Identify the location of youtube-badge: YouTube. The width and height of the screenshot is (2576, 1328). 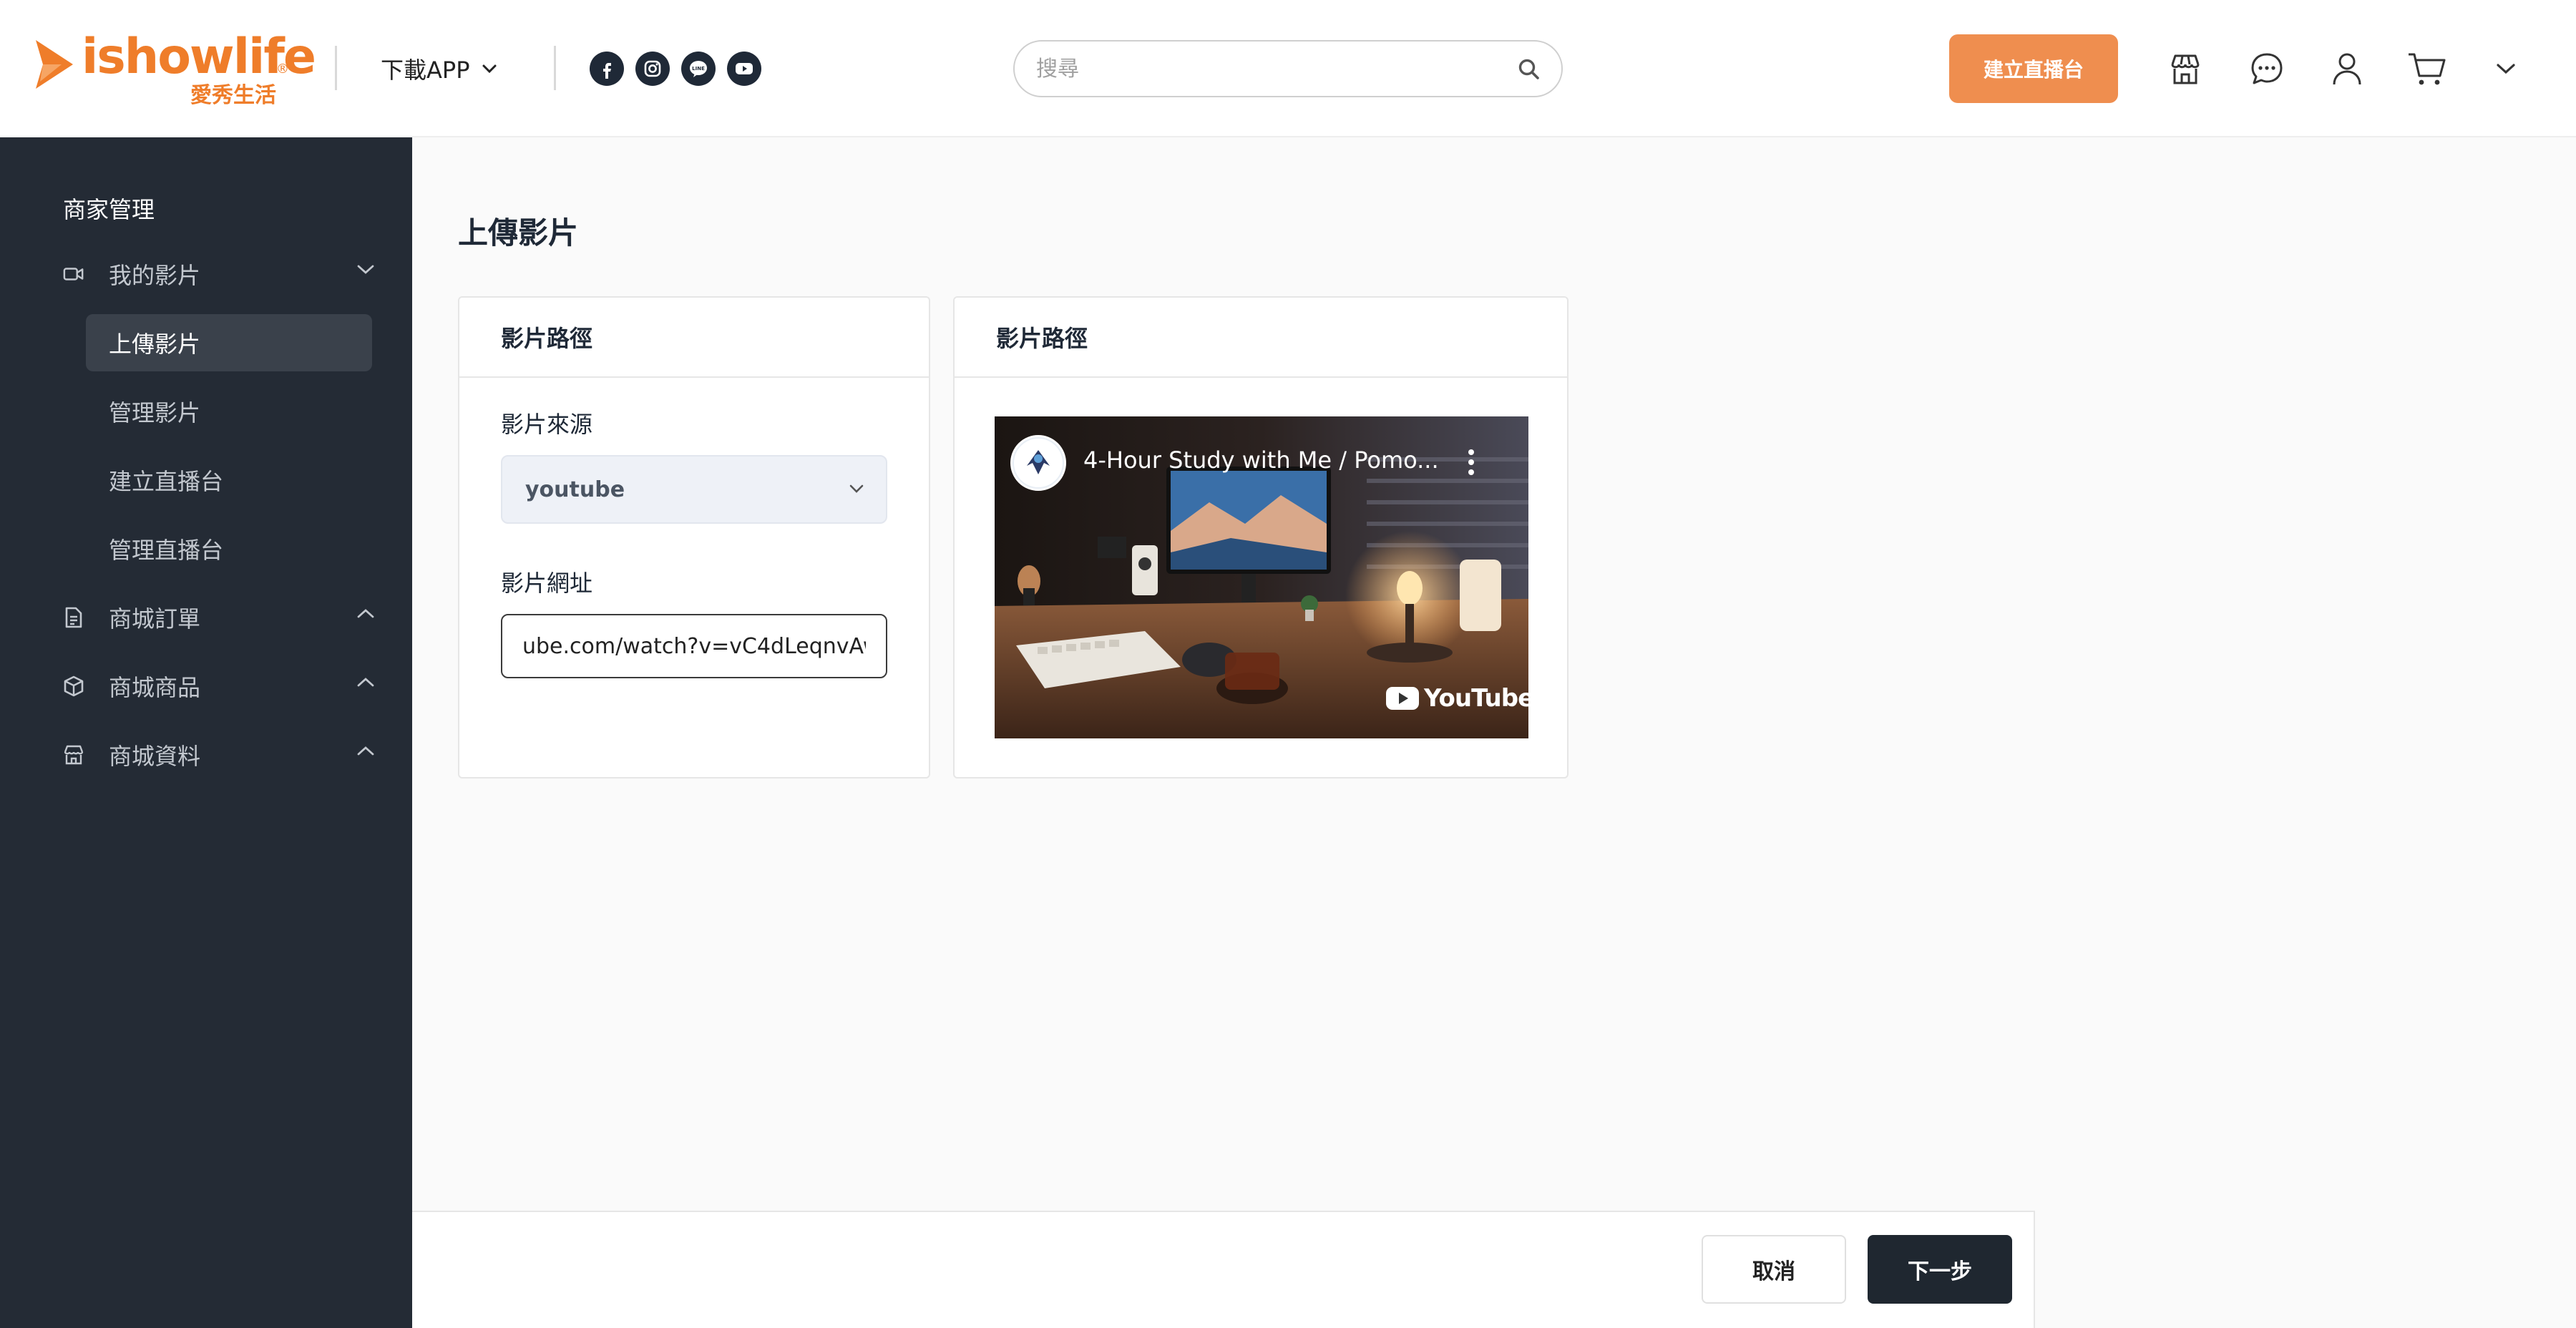
(1456, 698).